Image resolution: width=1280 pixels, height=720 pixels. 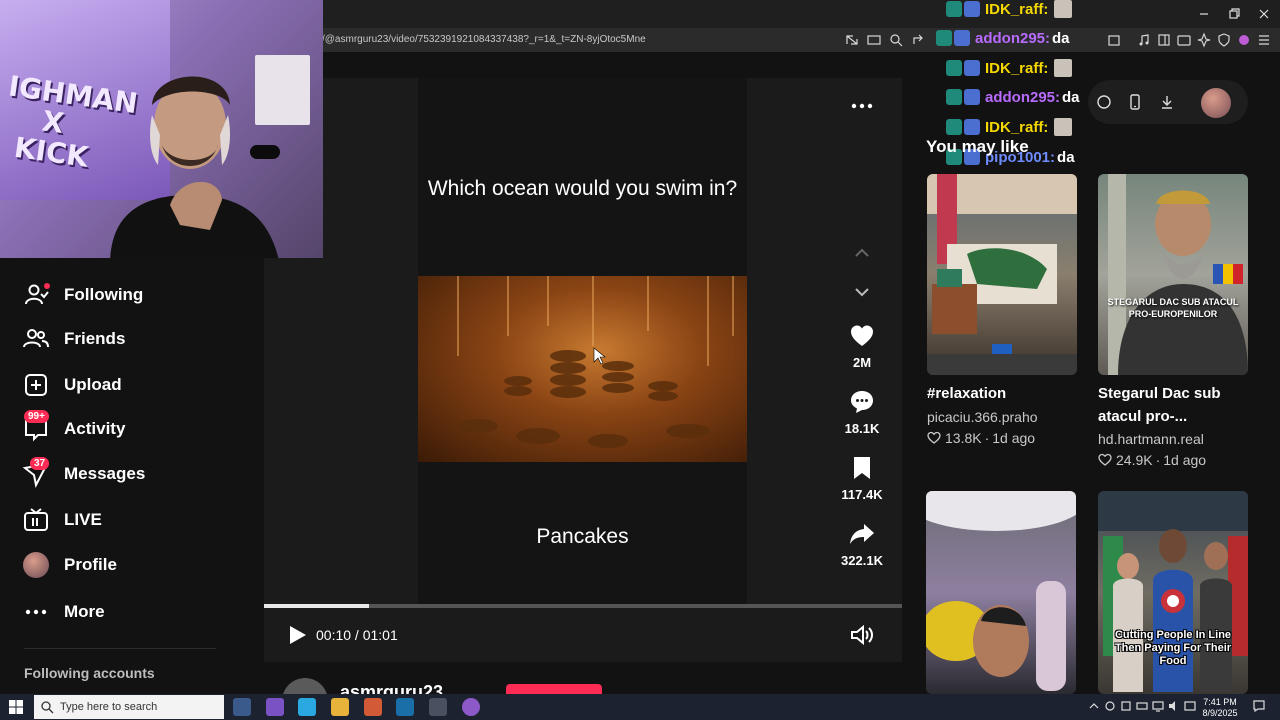 I want to click on live-icon, so click(x=36, y=520).